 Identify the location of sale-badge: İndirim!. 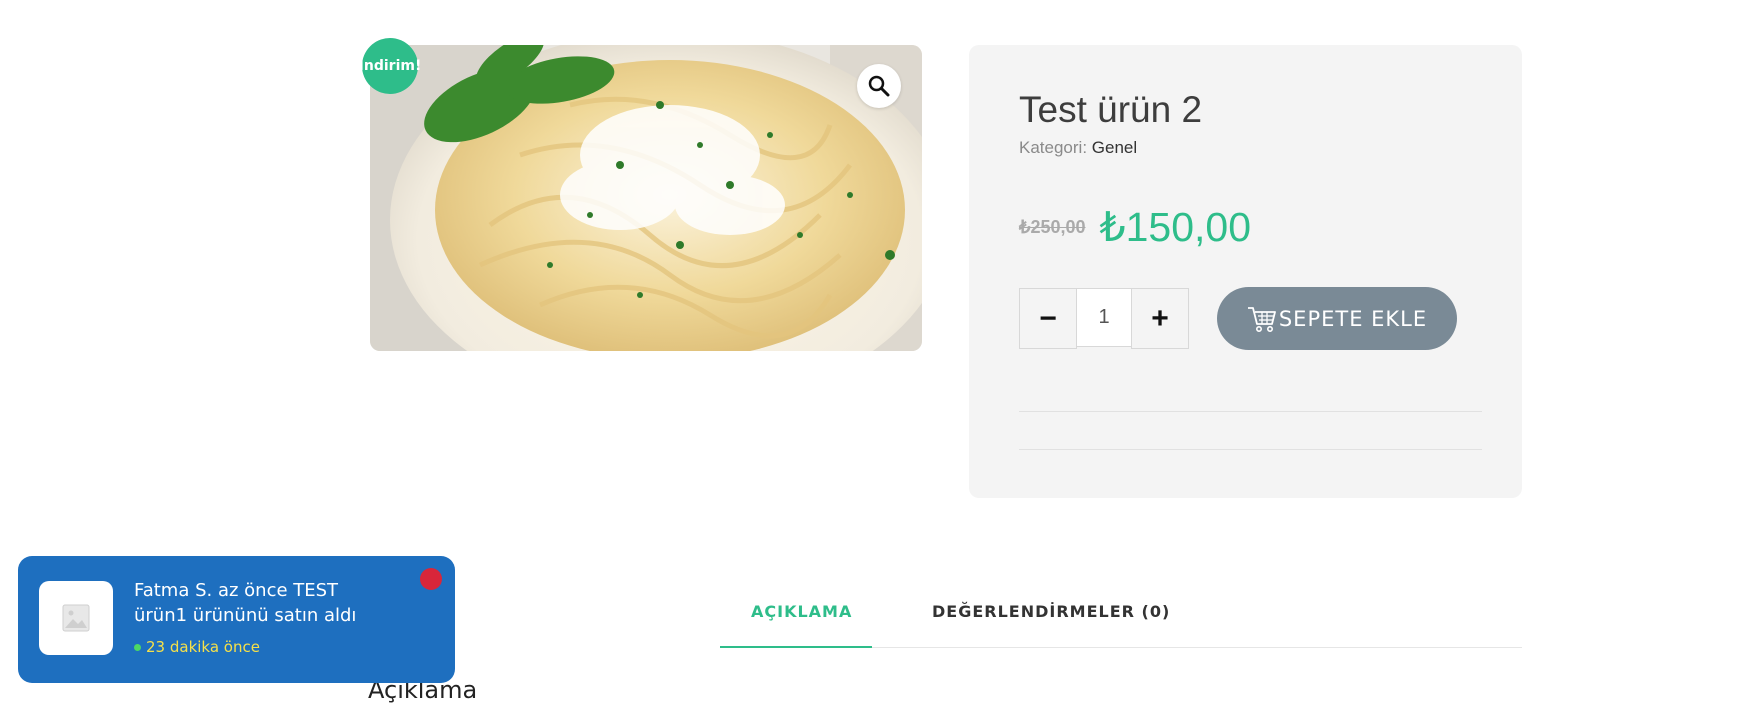
(390, 66).